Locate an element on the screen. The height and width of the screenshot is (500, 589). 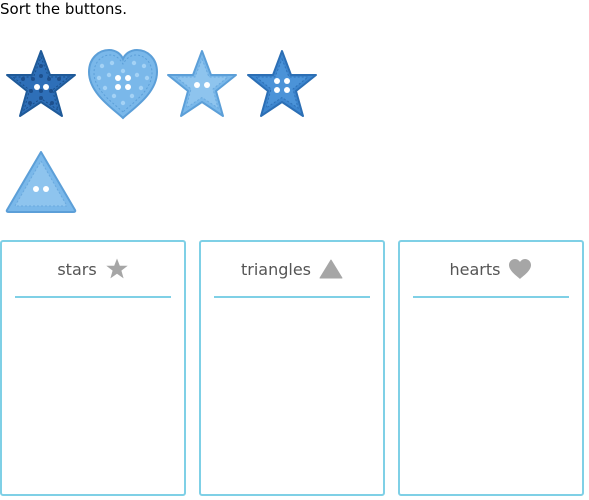
heart-button-light-dotted is located at coordinates (123, 84).